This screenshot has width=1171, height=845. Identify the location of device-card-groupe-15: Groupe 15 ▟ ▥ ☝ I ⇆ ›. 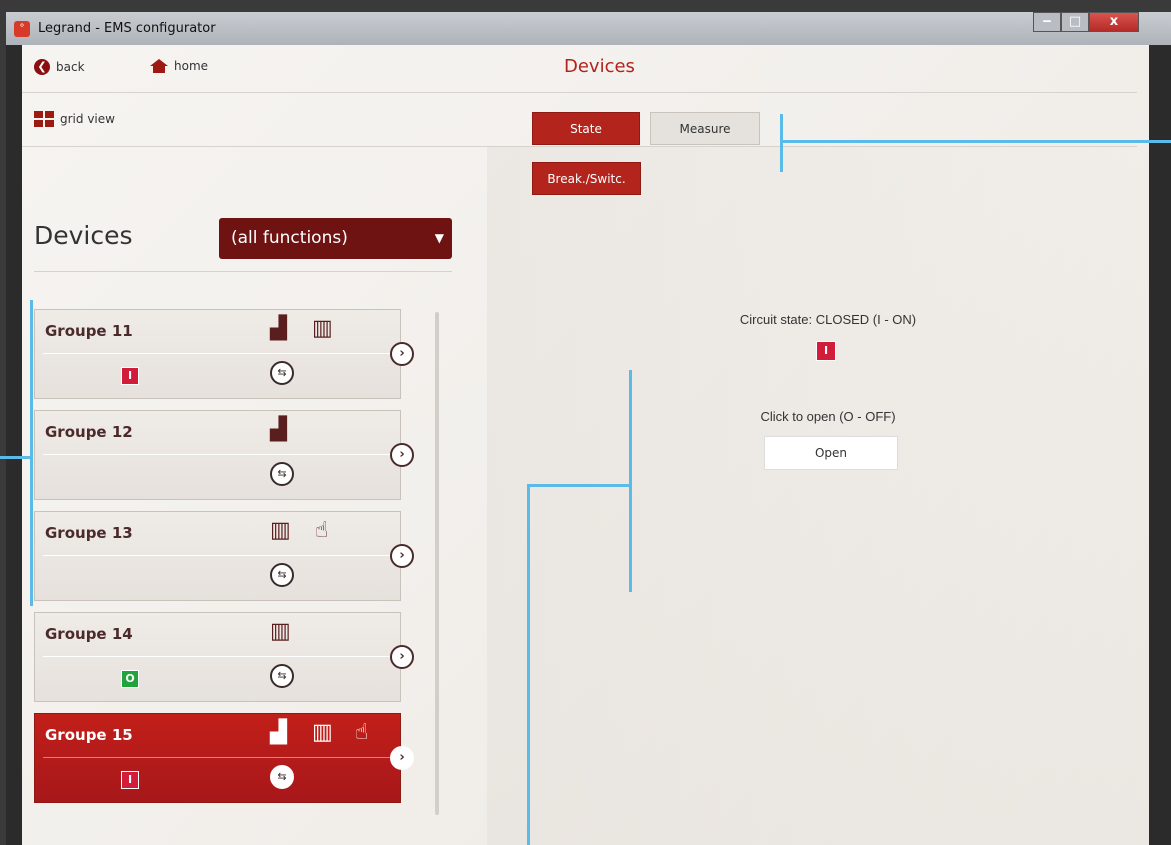
(224, 758).